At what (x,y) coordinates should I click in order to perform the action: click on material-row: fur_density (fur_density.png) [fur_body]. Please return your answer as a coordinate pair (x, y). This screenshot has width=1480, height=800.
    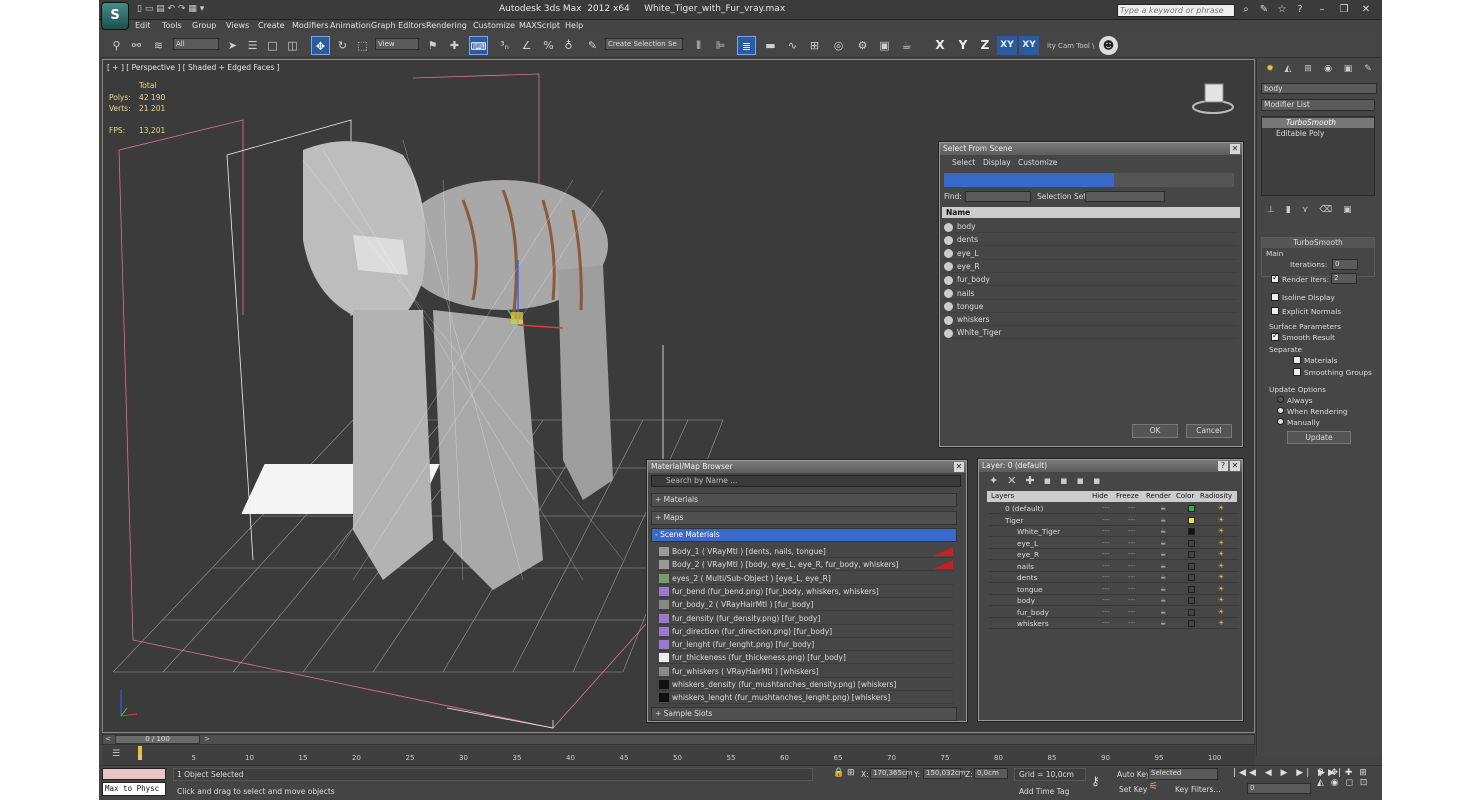
    Looking at the image, I should click on (805, 618).